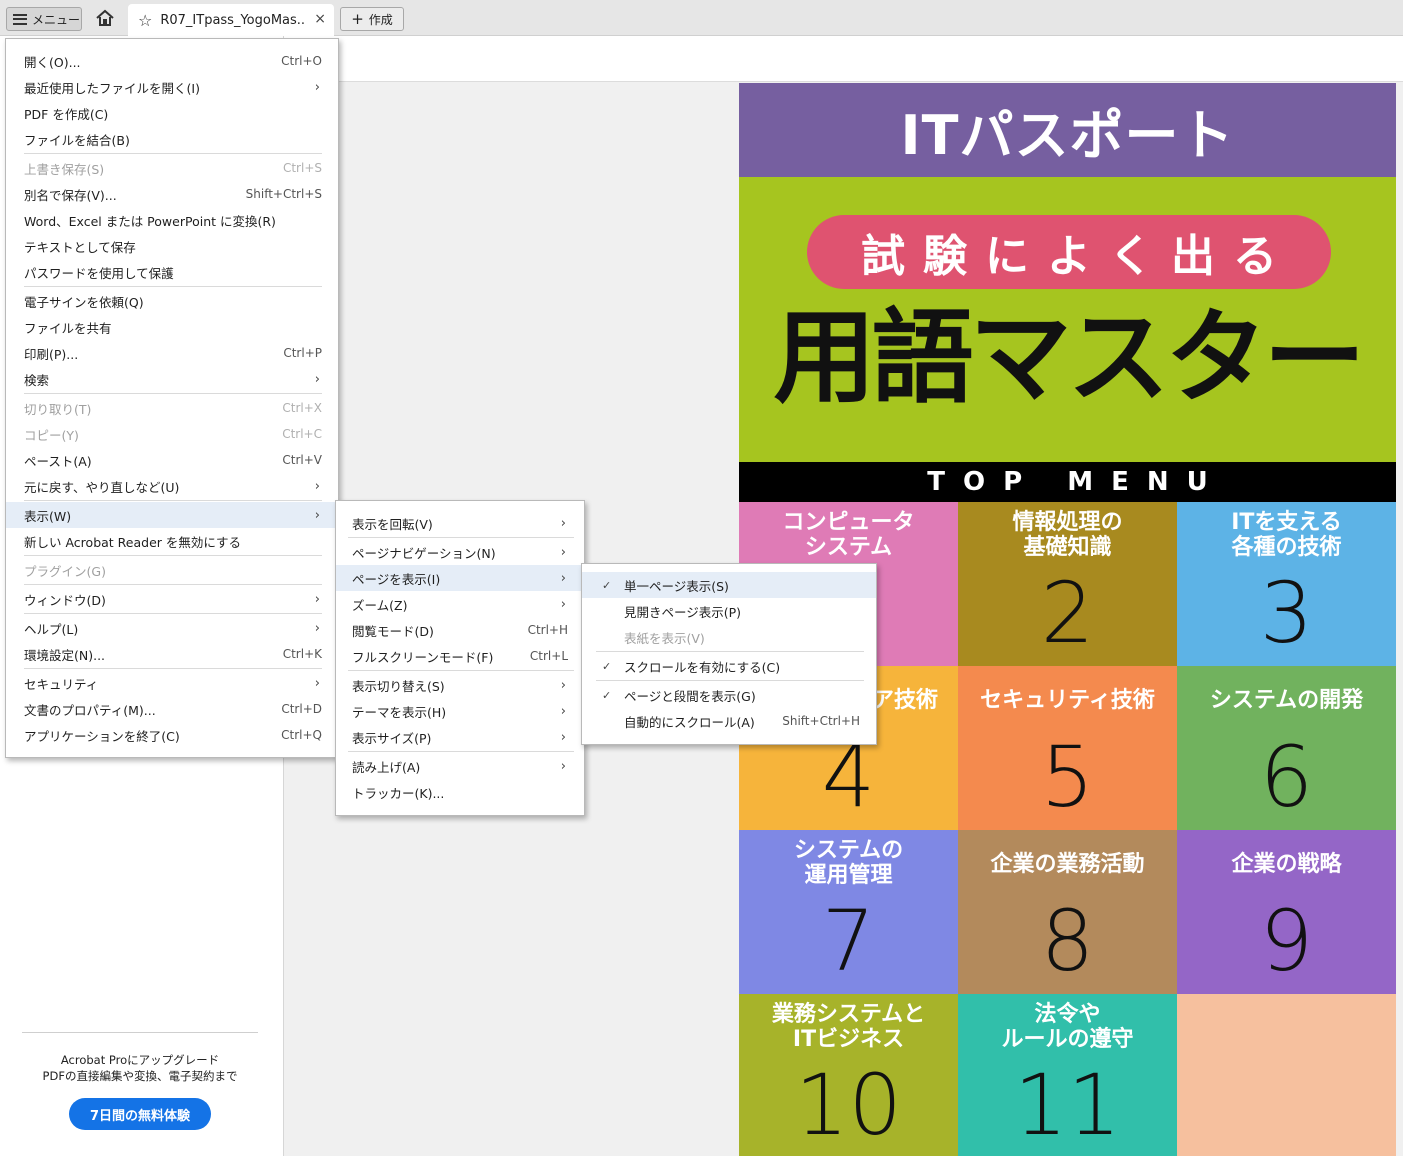  I want to click on view-menu-item-4: 閲覧モード(D) Ctrl+H, so click(460, 630).